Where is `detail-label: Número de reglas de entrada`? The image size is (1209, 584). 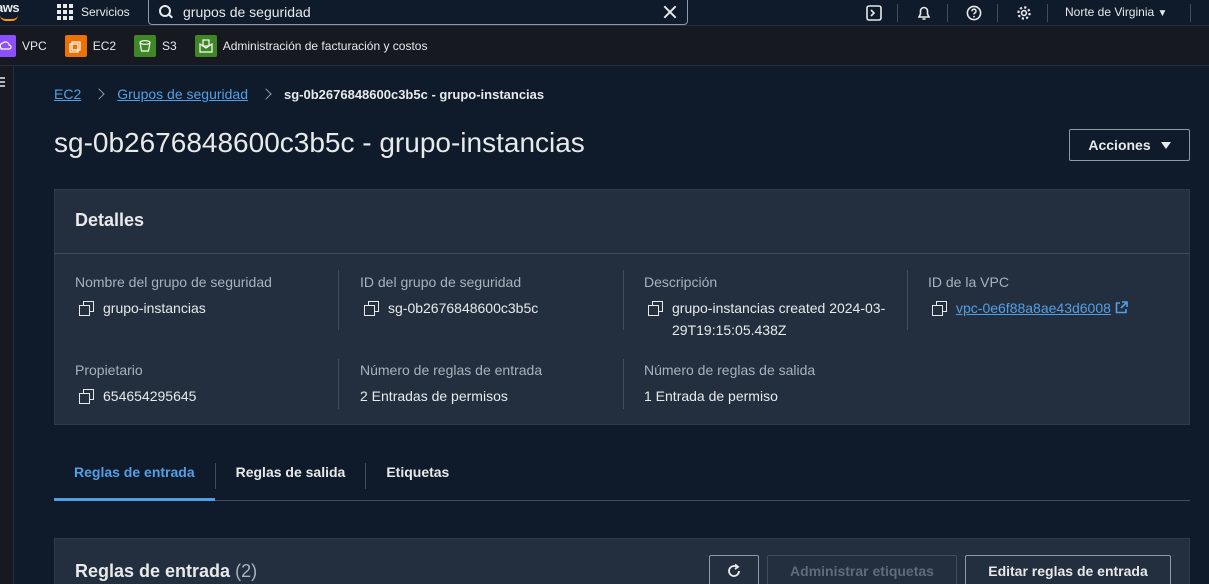
detail-label: Número de reglas de entrada is located at coordinates (451, 370).